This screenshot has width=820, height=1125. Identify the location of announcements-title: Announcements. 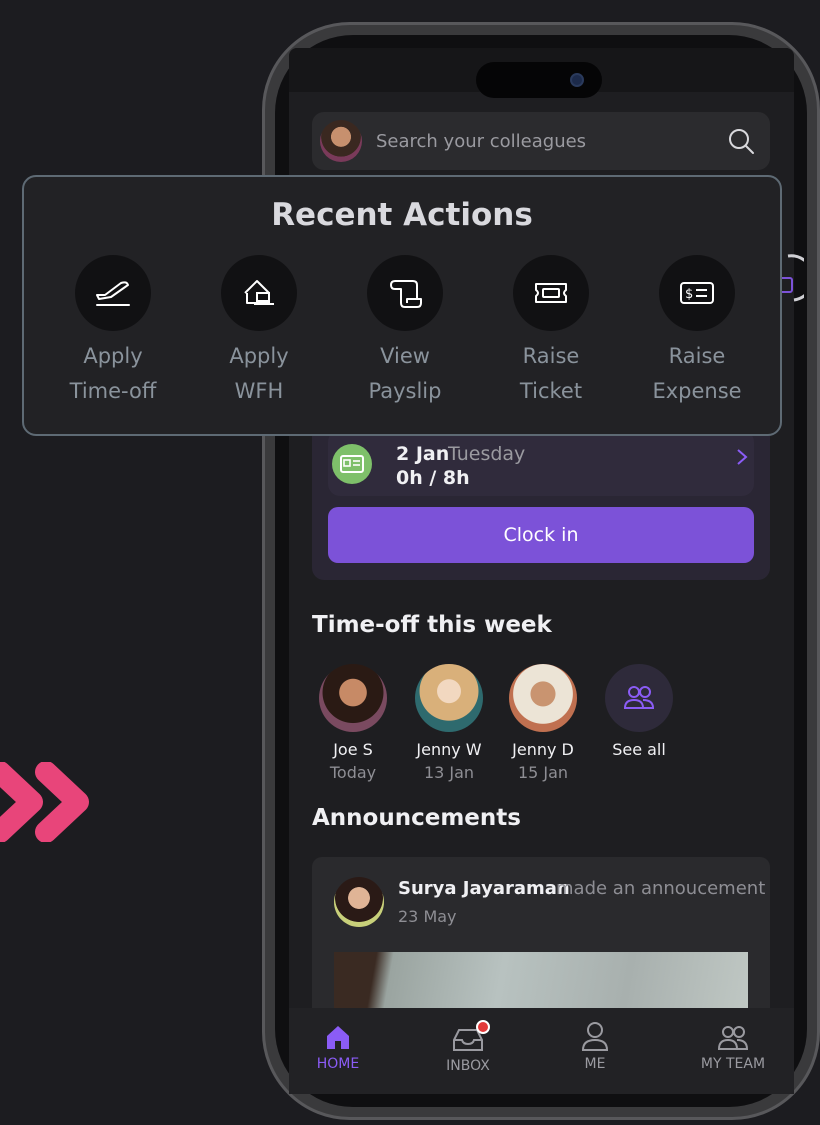
(416, 818).